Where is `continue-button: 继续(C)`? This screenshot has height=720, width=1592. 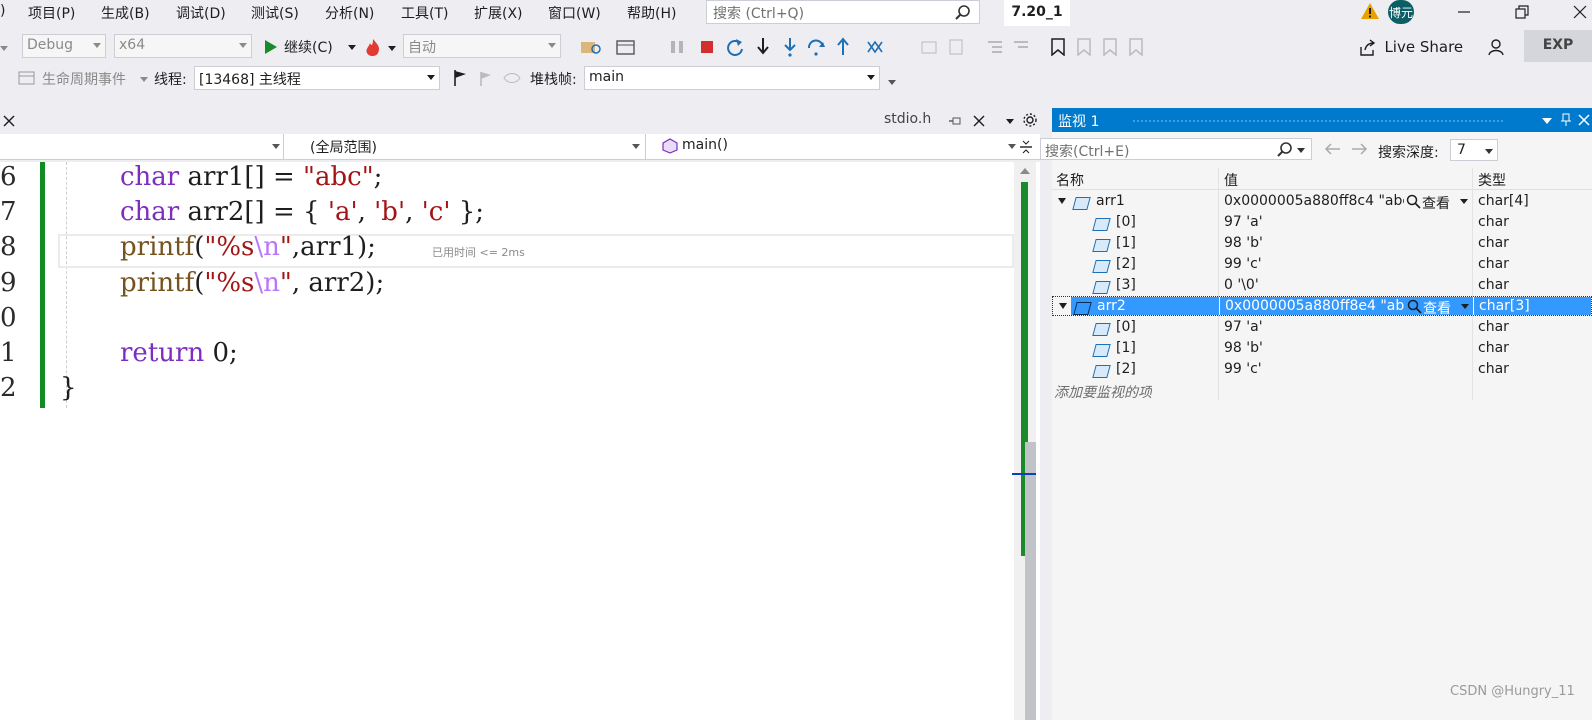
continue-button: 继续(C) is located at coordinates (314, 48).